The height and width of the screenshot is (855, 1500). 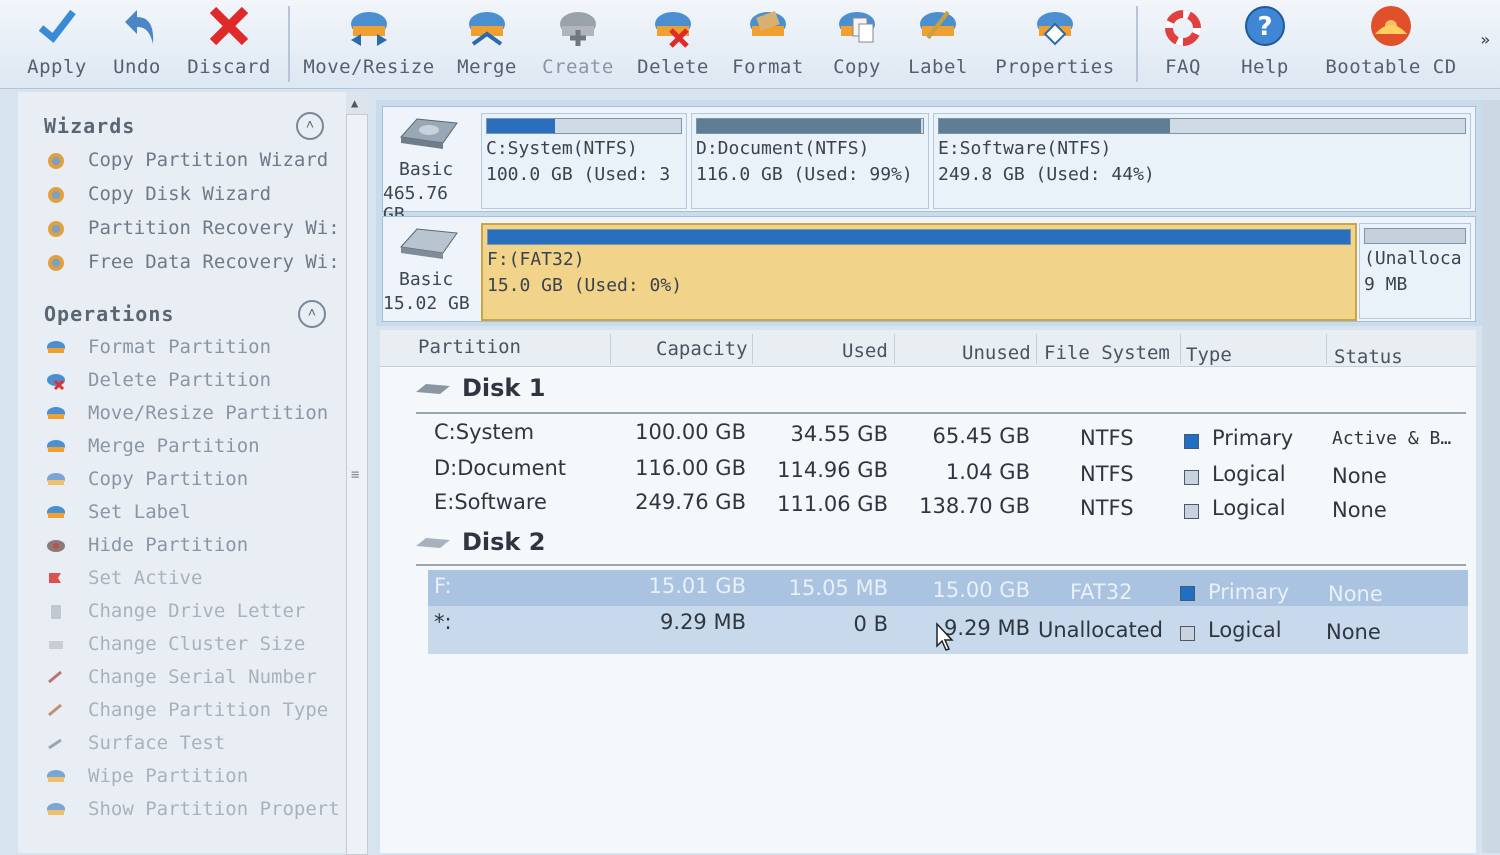 What do you see at coordinates (1209, 355) in the screenshot?
I see `column-header-type: Type` at bounding box center [1209, 355].